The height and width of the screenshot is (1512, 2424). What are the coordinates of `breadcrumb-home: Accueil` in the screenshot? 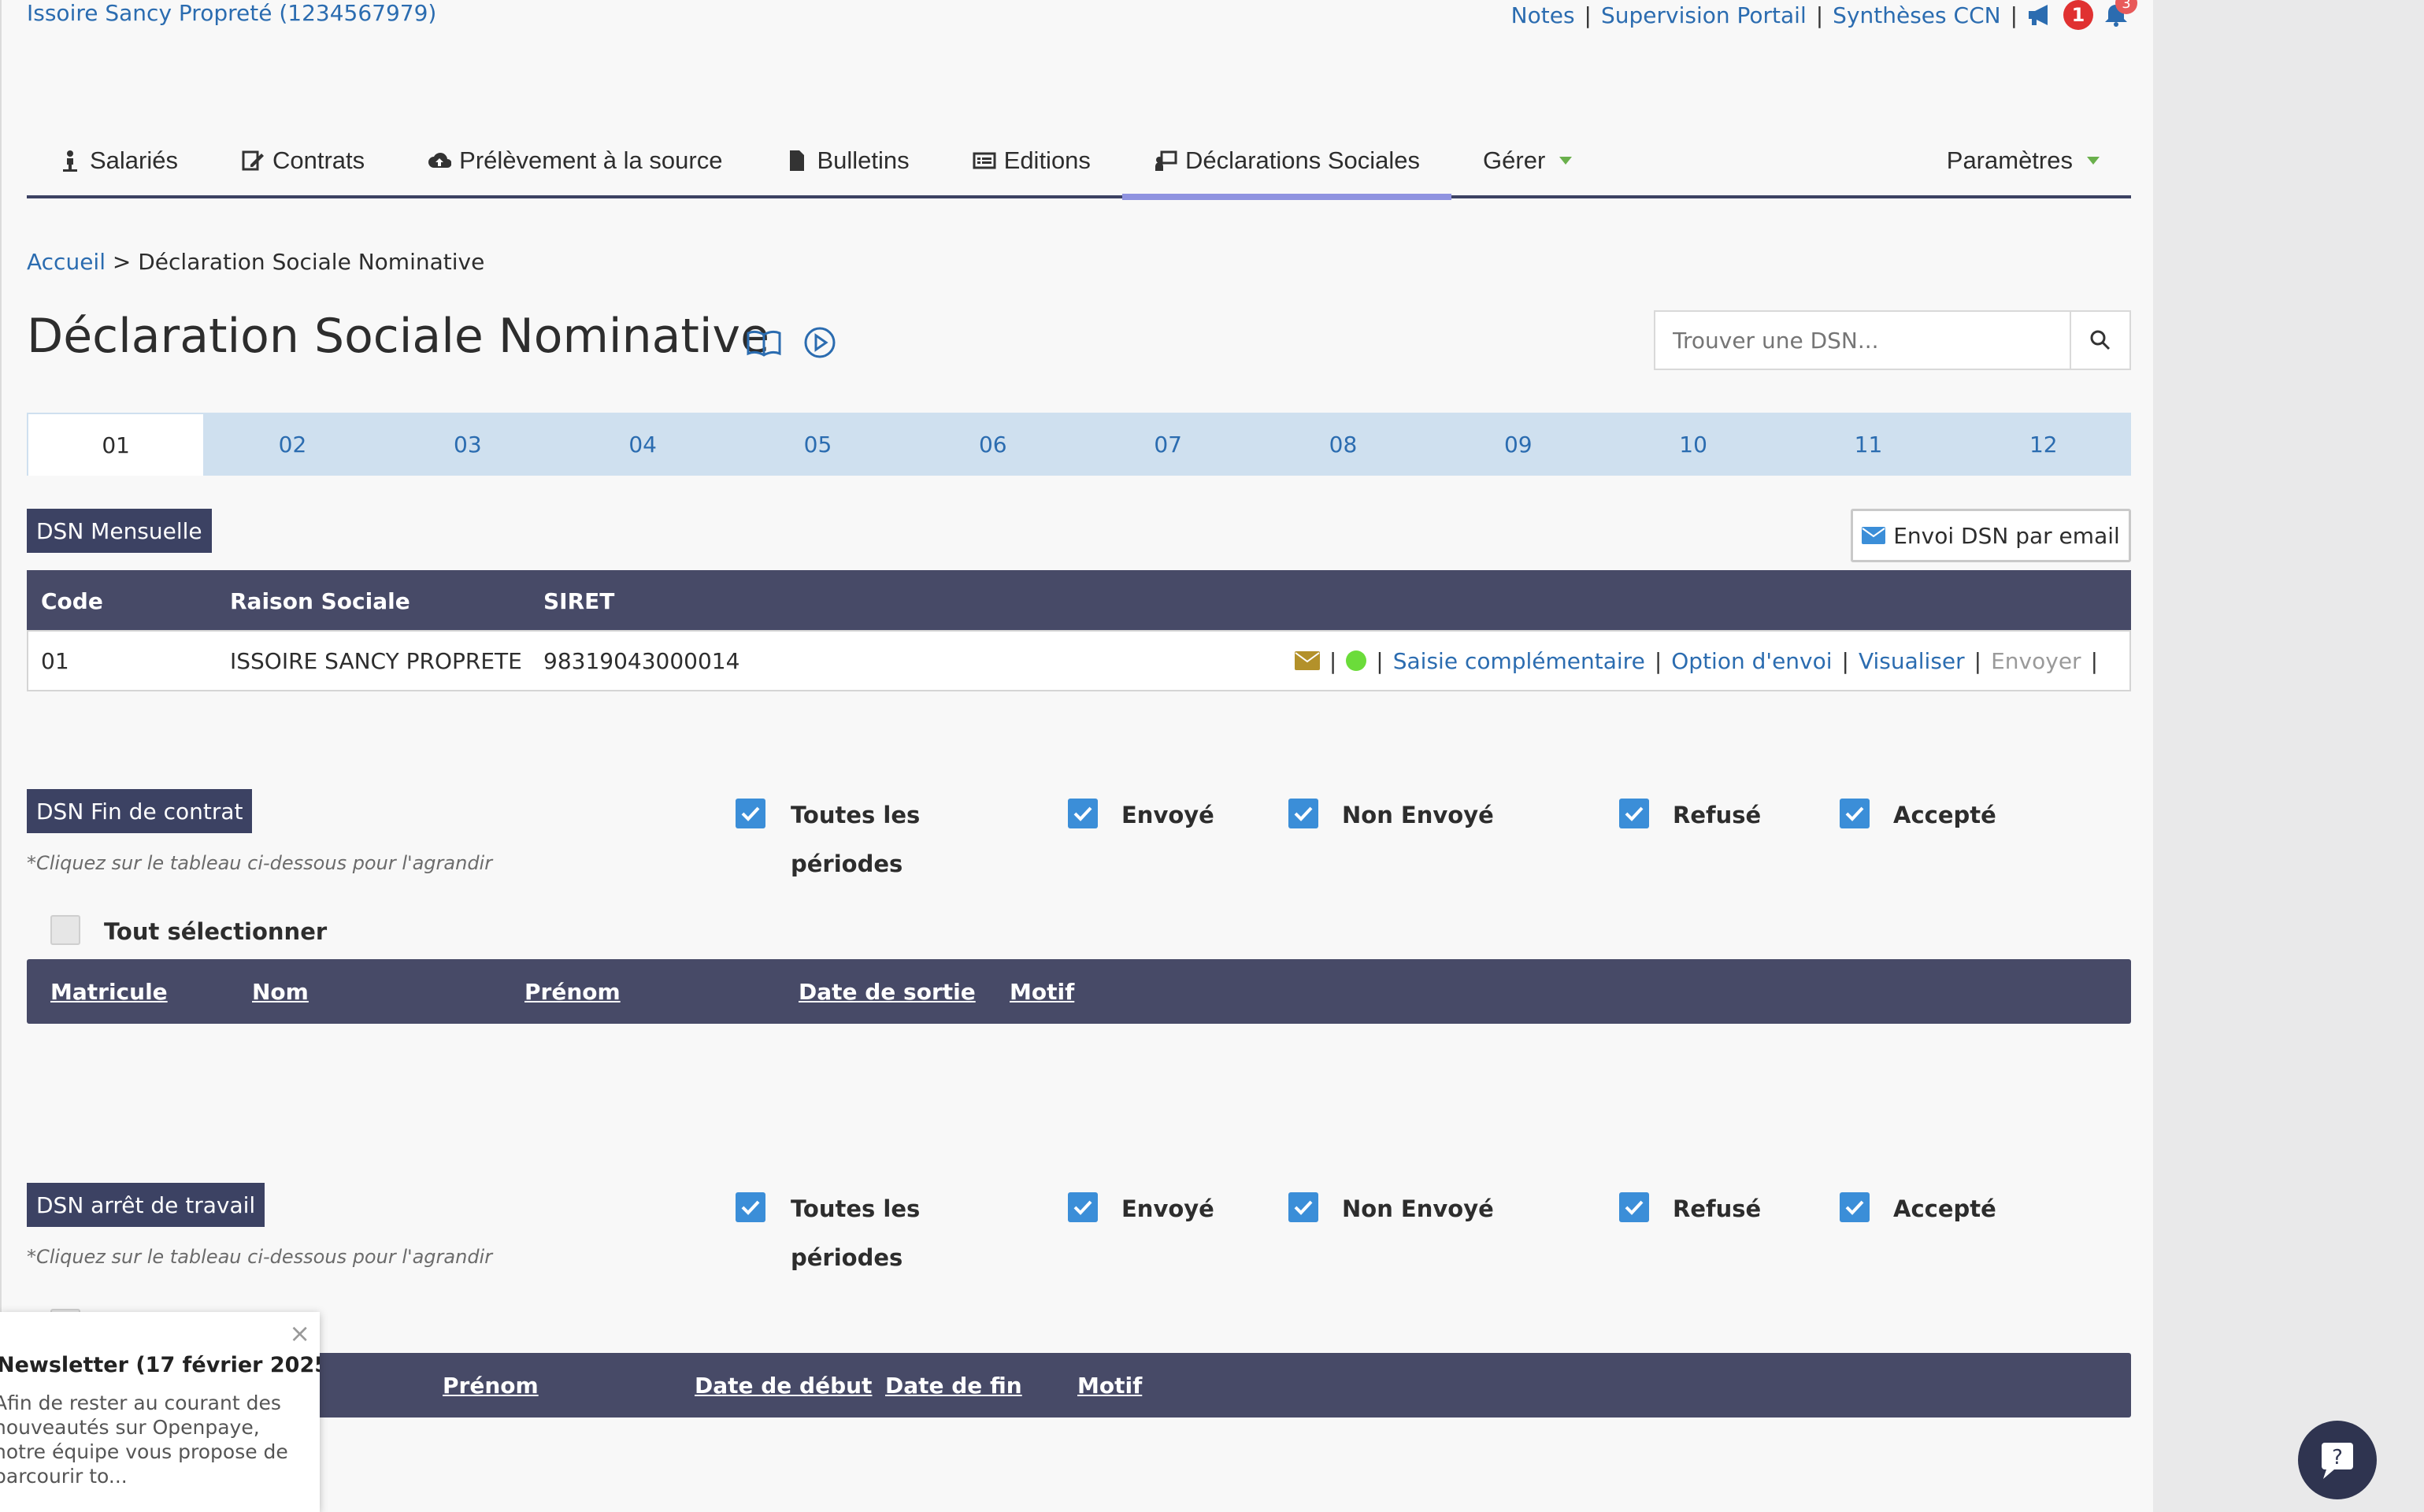 It's located at (66, 262).